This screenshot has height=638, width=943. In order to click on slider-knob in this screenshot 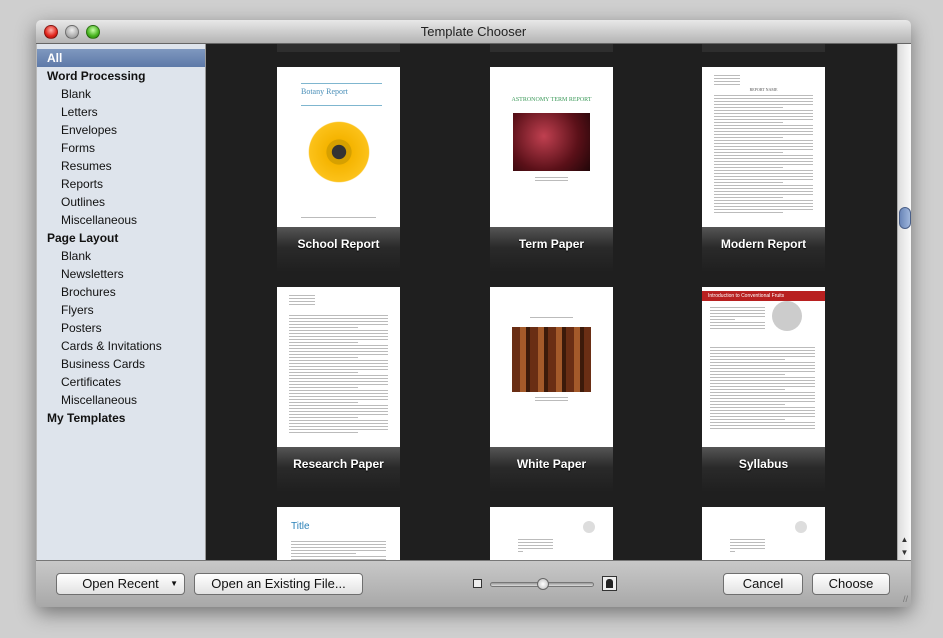, I will do `click(543, 584)`.